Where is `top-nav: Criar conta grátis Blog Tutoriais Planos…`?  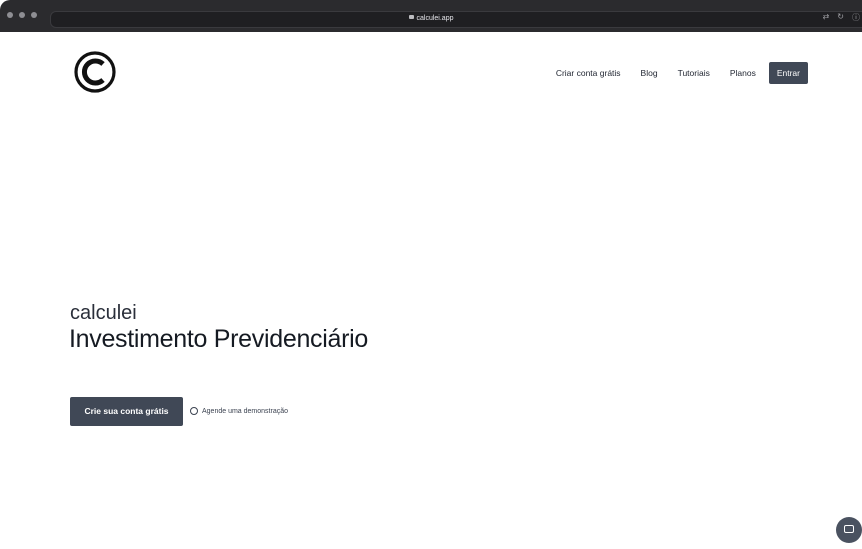 top-nav: Criar conta grátis Blog Tutoriais Planos… is located at coordinates (672, 73).